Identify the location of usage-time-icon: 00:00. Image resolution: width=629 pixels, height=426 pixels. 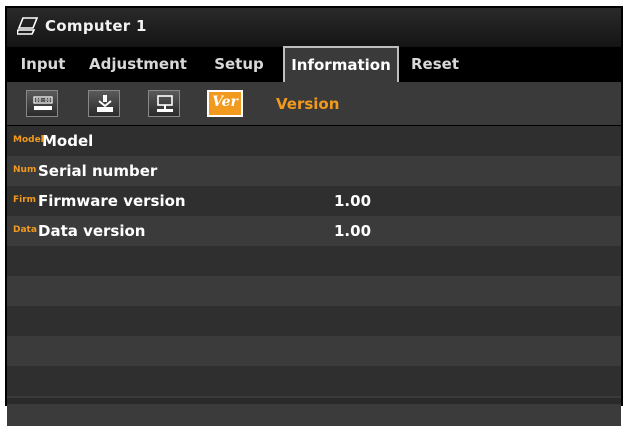
(42, 103).